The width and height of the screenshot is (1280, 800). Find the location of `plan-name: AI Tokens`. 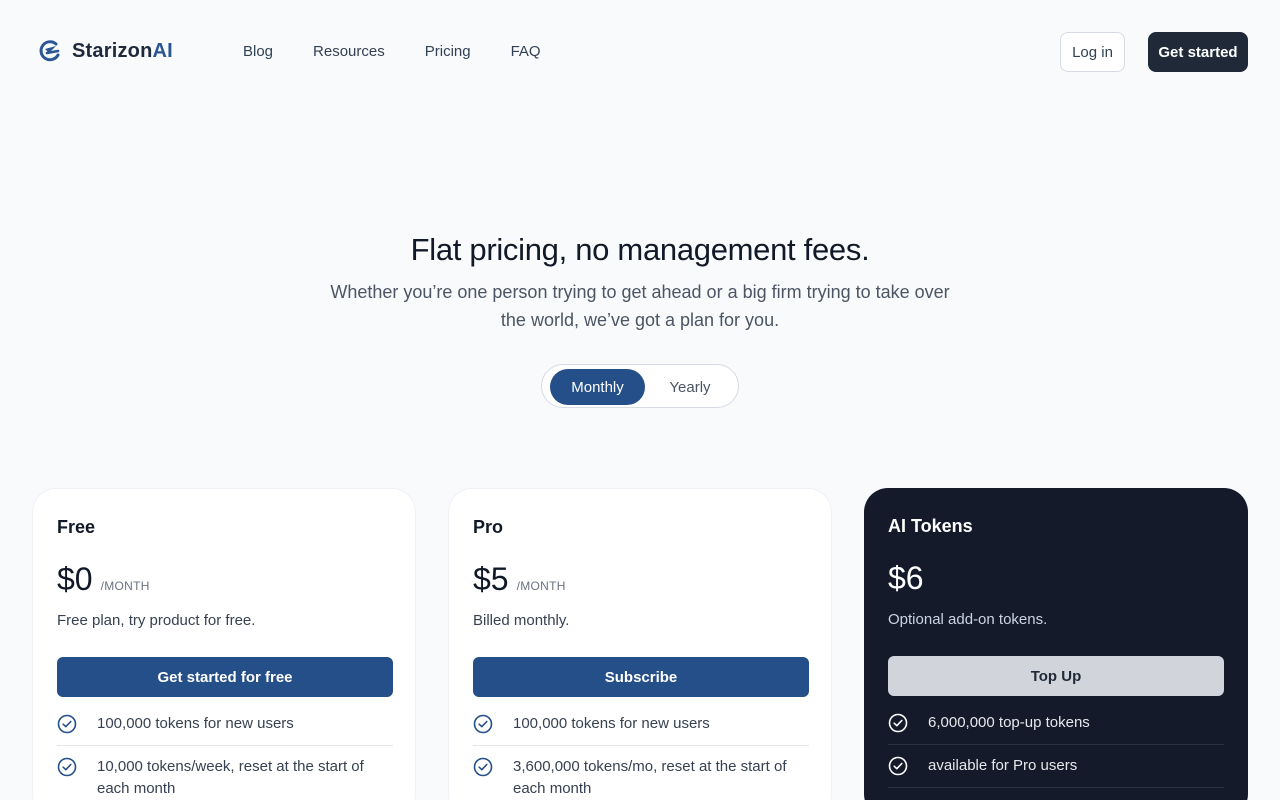

plan-name: AI Tokens is located at coordinates (930, 526).